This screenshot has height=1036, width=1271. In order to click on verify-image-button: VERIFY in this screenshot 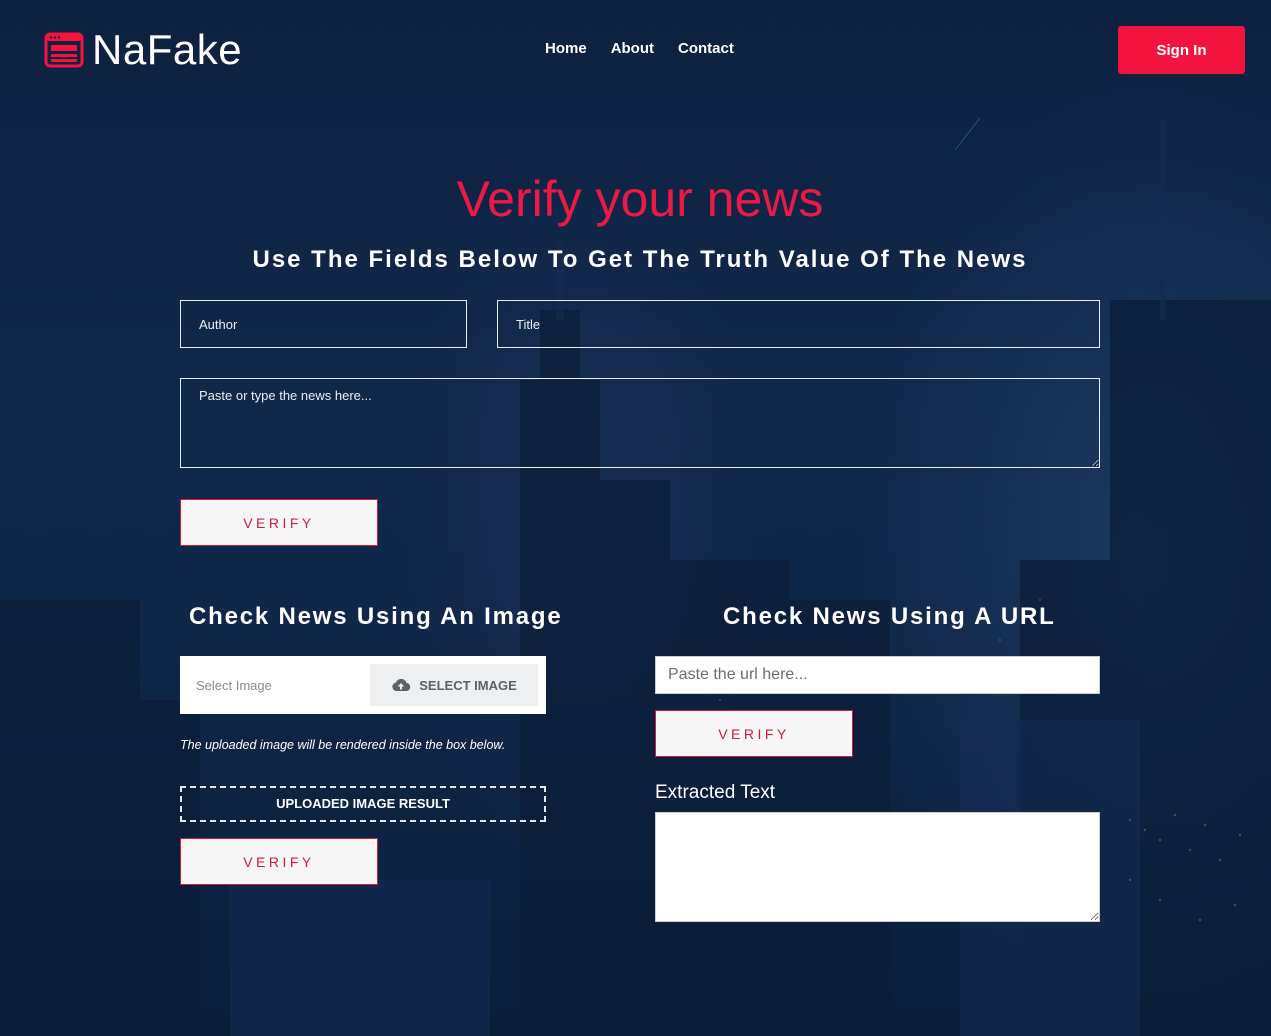, I will do `click(279, 861)`.